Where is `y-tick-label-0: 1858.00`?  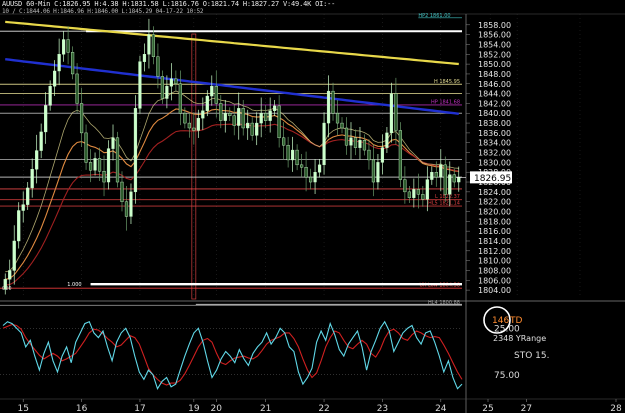
y-tick-label-0: 1858.00 is located at coordinates (494, 25).